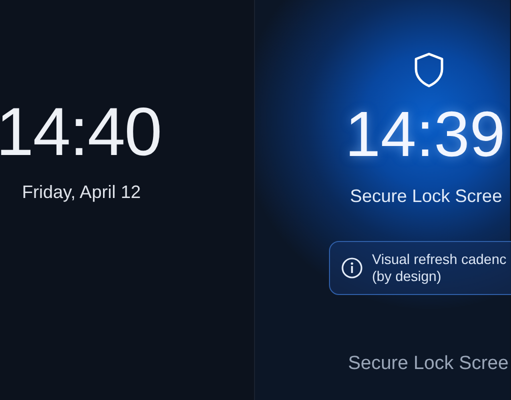  Describe the element at coordinates (429, 70) in the screenshot. I see `shield-icon` at that location.